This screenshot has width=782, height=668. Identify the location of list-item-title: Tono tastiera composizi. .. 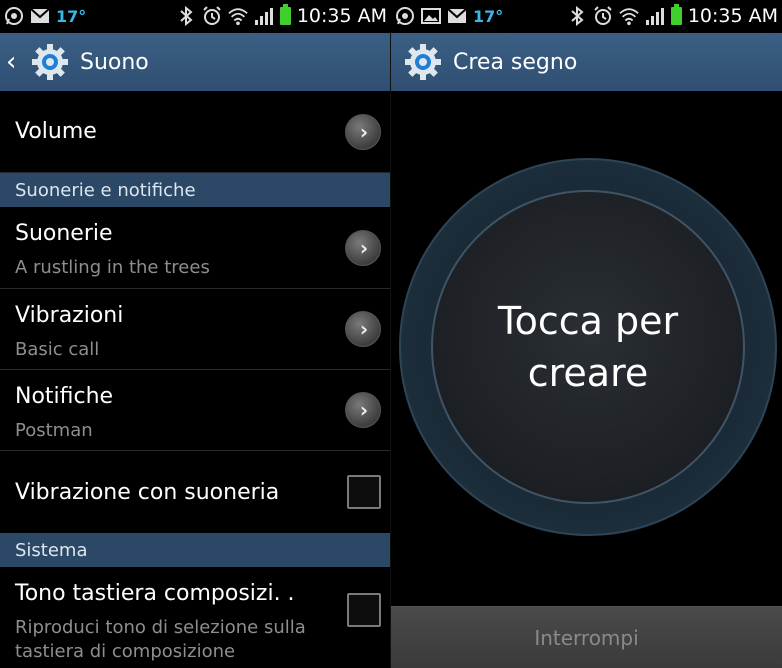
(155, 593).